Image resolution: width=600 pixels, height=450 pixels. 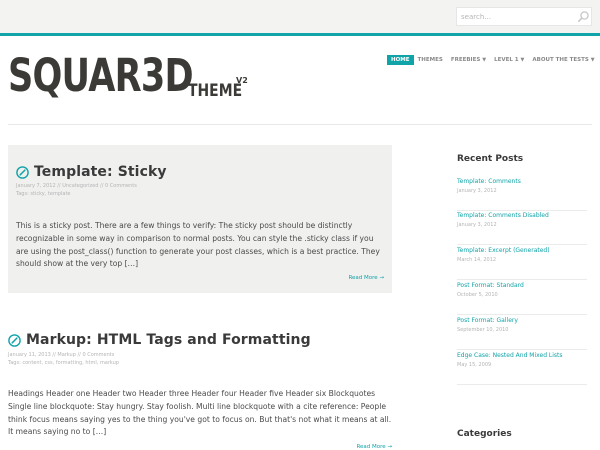 I want to click on post-title: Markup: HTML Tags and Formatting, so click(x=168, y=340).